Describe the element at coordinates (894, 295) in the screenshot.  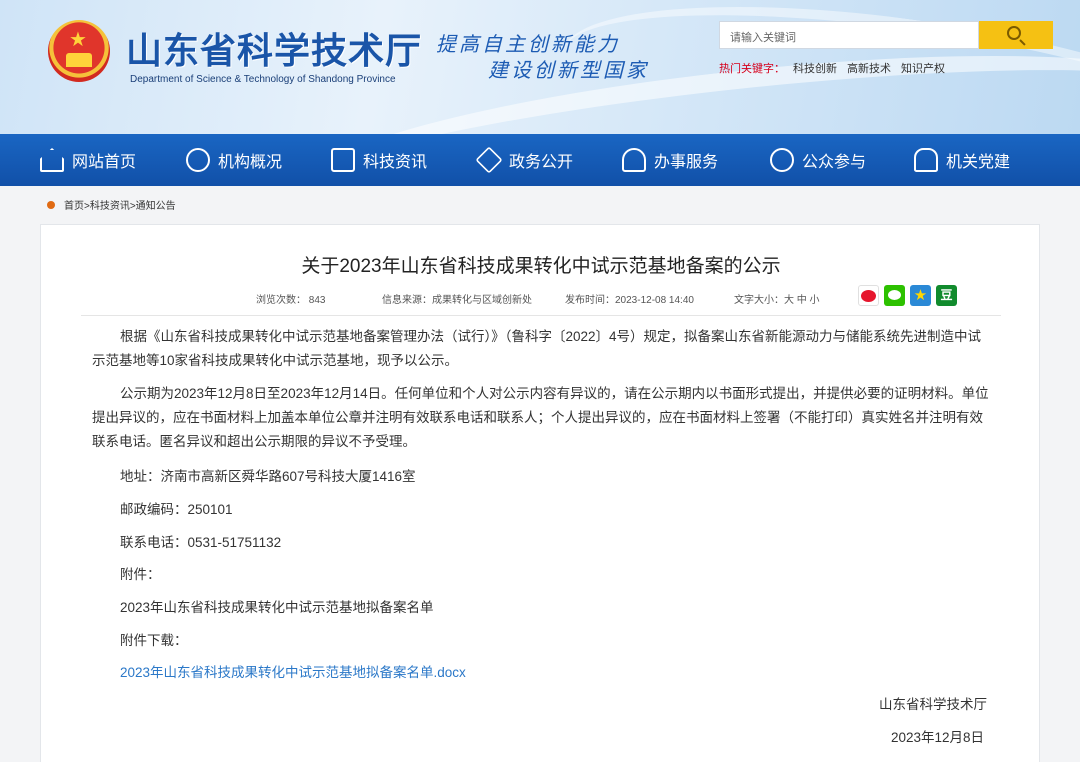
I see `wechat-icon` at that location.